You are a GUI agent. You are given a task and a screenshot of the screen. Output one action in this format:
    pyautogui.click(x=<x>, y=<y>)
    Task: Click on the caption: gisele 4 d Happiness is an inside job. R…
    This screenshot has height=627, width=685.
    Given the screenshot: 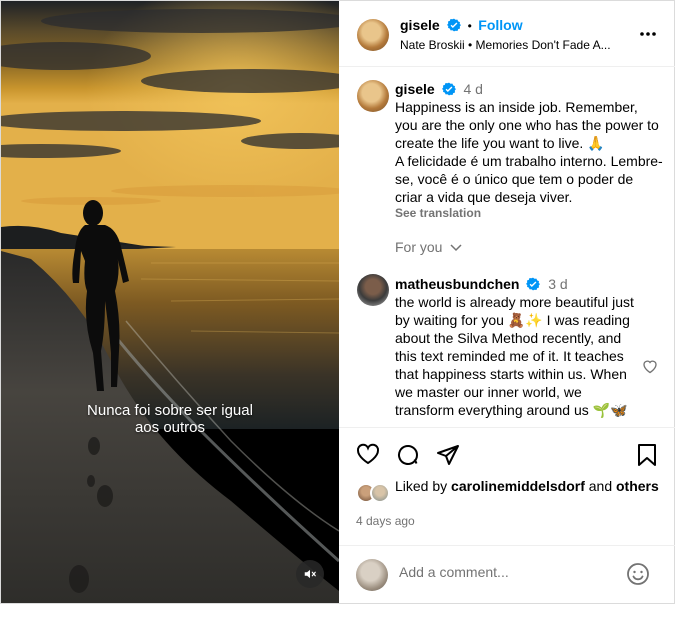 What is the action you would take?
    pyautogui.click(x=529, y=150)
    